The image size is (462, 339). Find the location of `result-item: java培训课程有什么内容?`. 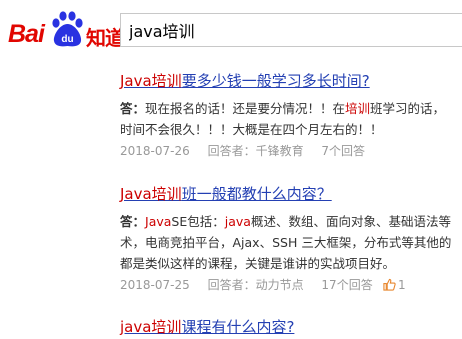

result-item: java培训课程有什么内容? is located at coordinates (291, 327).